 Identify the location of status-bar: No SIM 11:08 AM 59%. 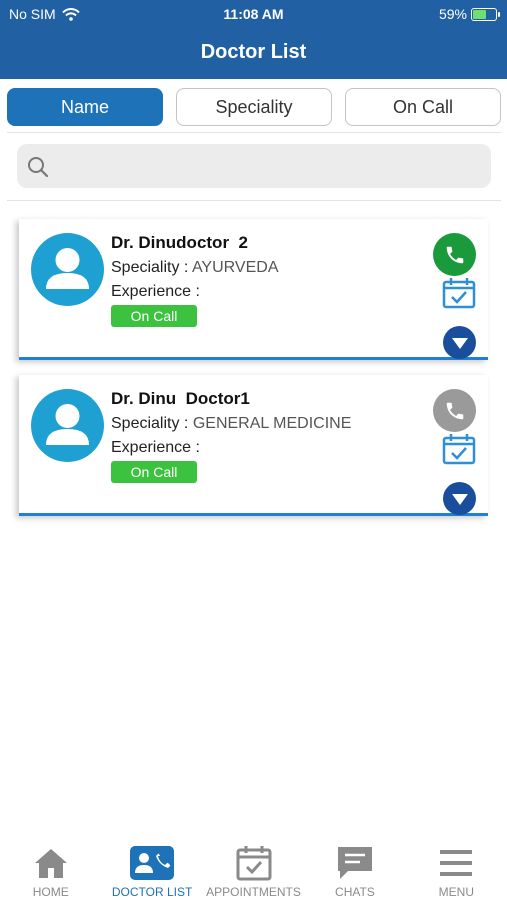
(253, 14).